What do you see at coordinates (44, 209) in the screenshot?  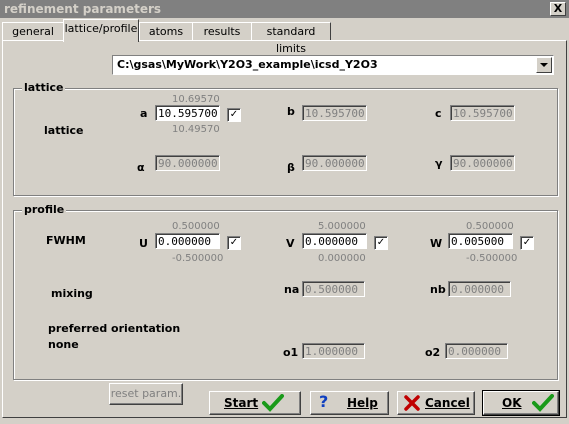 I see `profile-group-label: profile` at bounding box center [44, 209].